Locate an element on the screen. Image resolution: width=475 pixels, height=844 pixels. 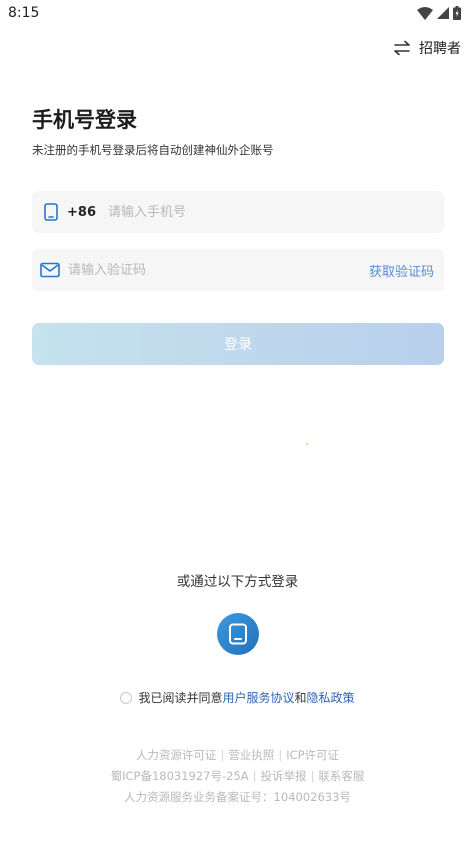
swap-icon is located at coordinates (402, 48).